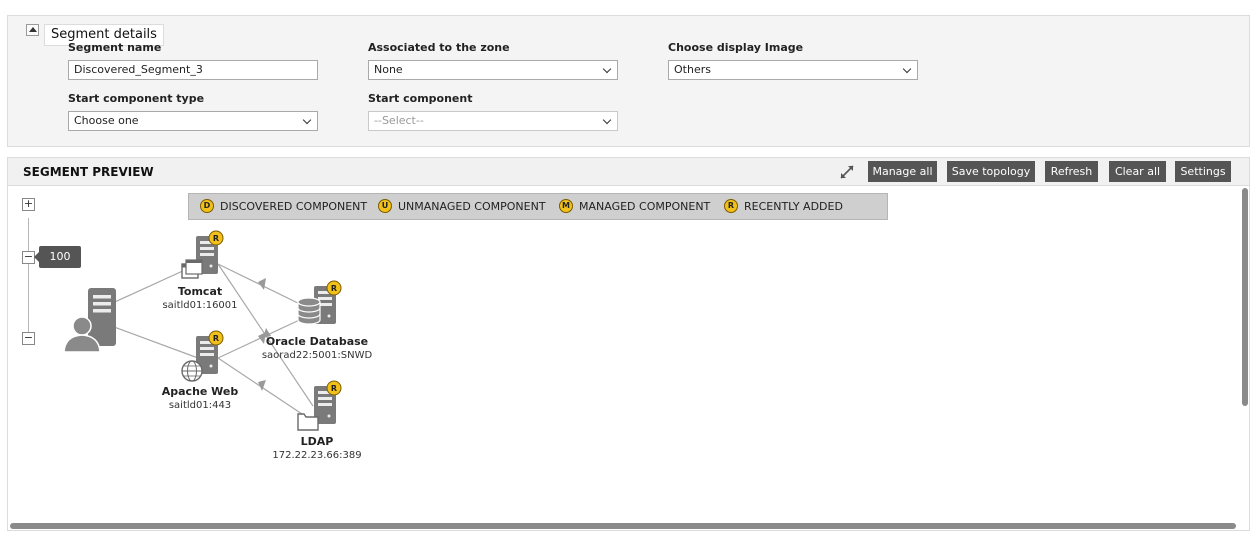  Describe the element at coordinates (793, 70) in the screenshot. I see `display-image-select: Others` at that location.